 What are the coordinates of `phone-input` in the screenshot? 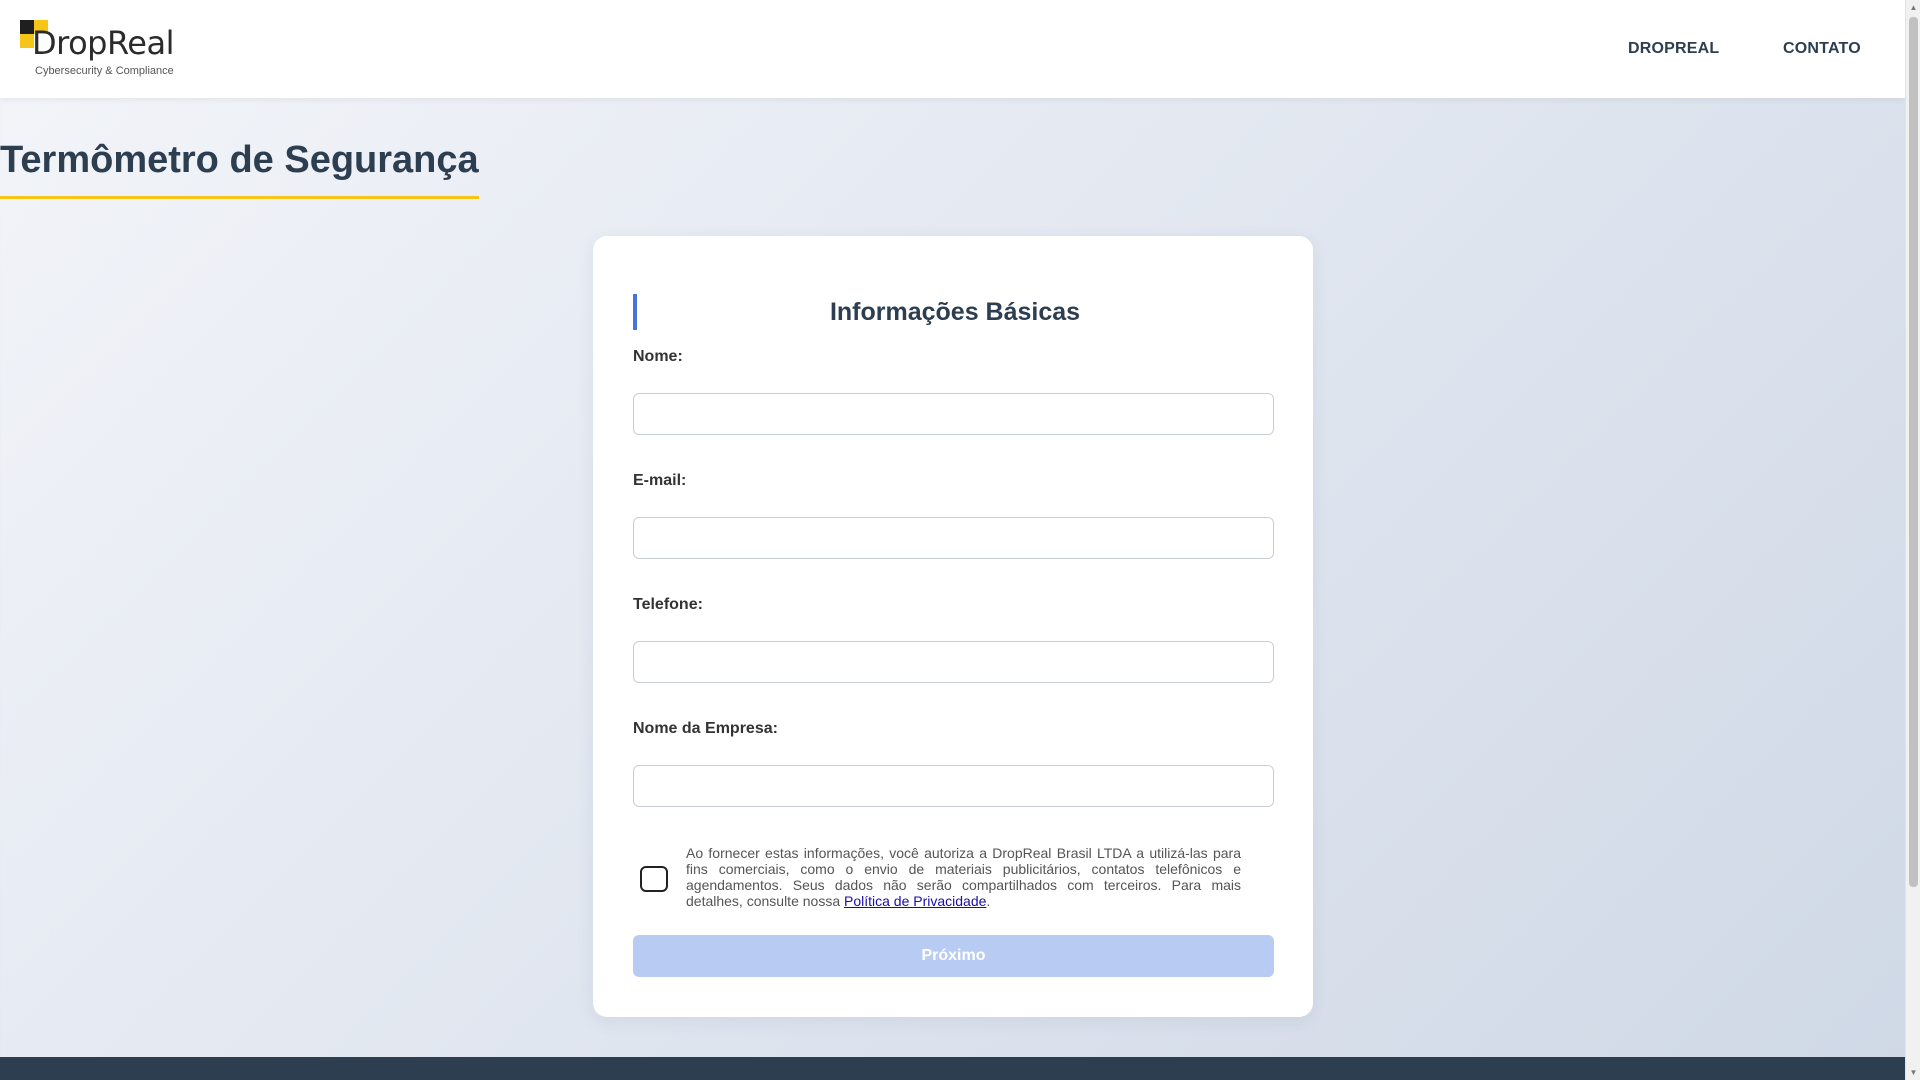 It's located at (953, 662).